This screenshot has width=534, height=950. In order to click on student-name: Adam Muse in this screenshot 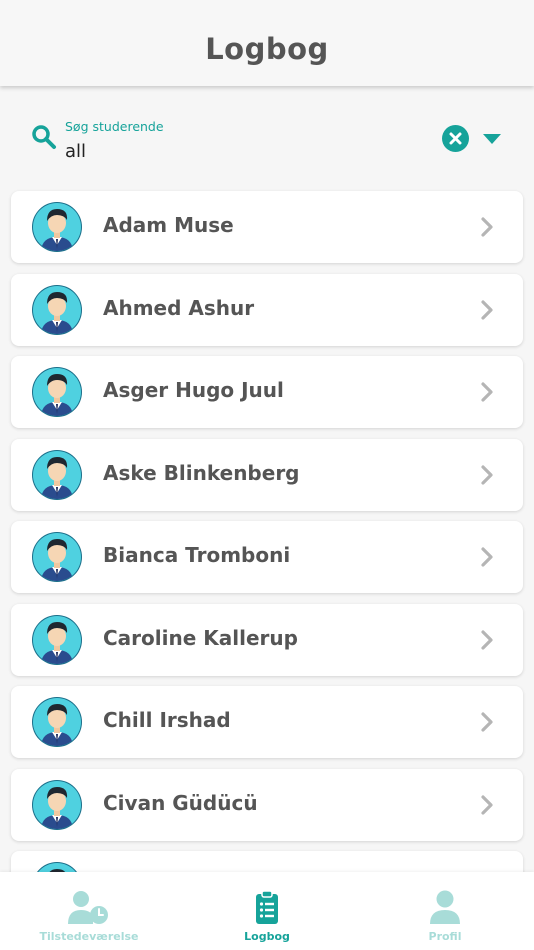, I will do `click(168, 225)`.